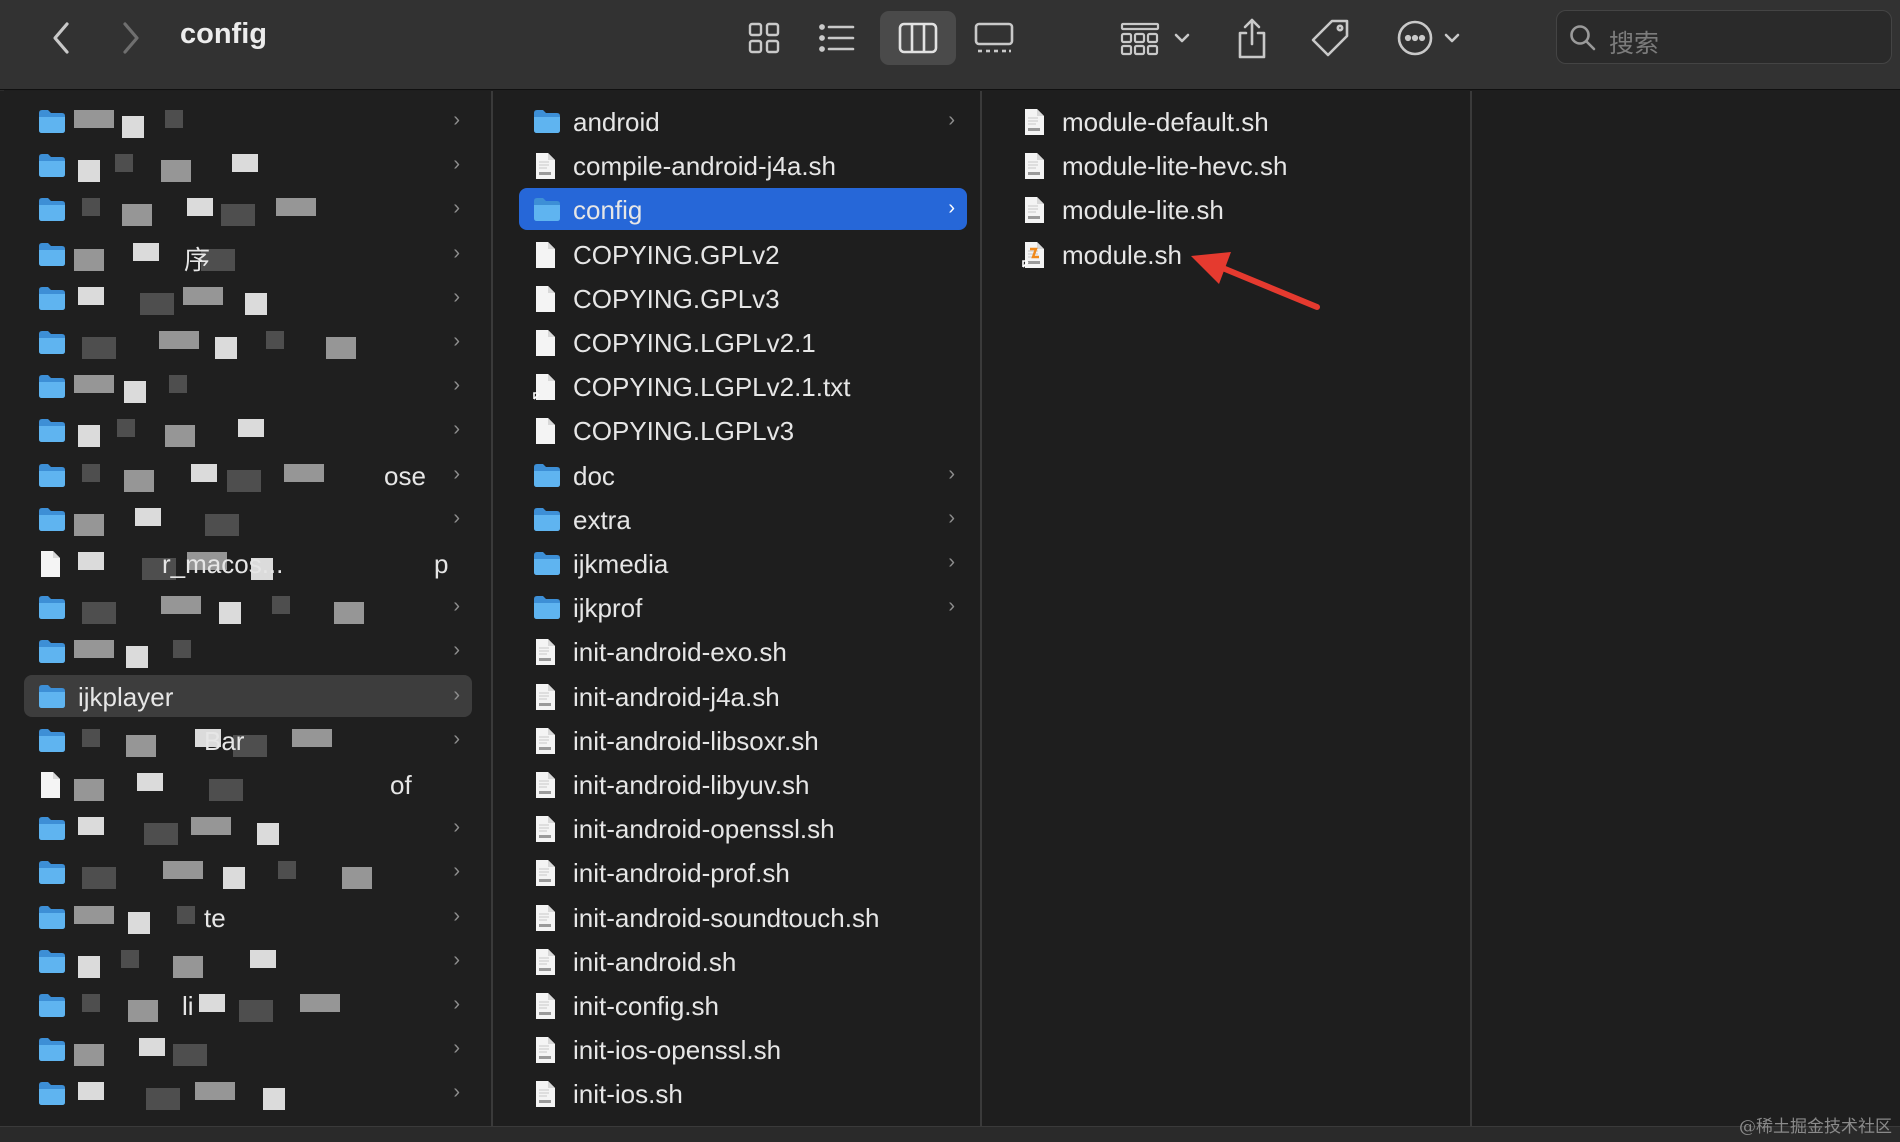 This screenshot has height=1142, width=1900. Describe the element at coordinates (743, 386) in the screenshot. I see `list-item: COPYING.LGPLv2.1.txt` at that location.